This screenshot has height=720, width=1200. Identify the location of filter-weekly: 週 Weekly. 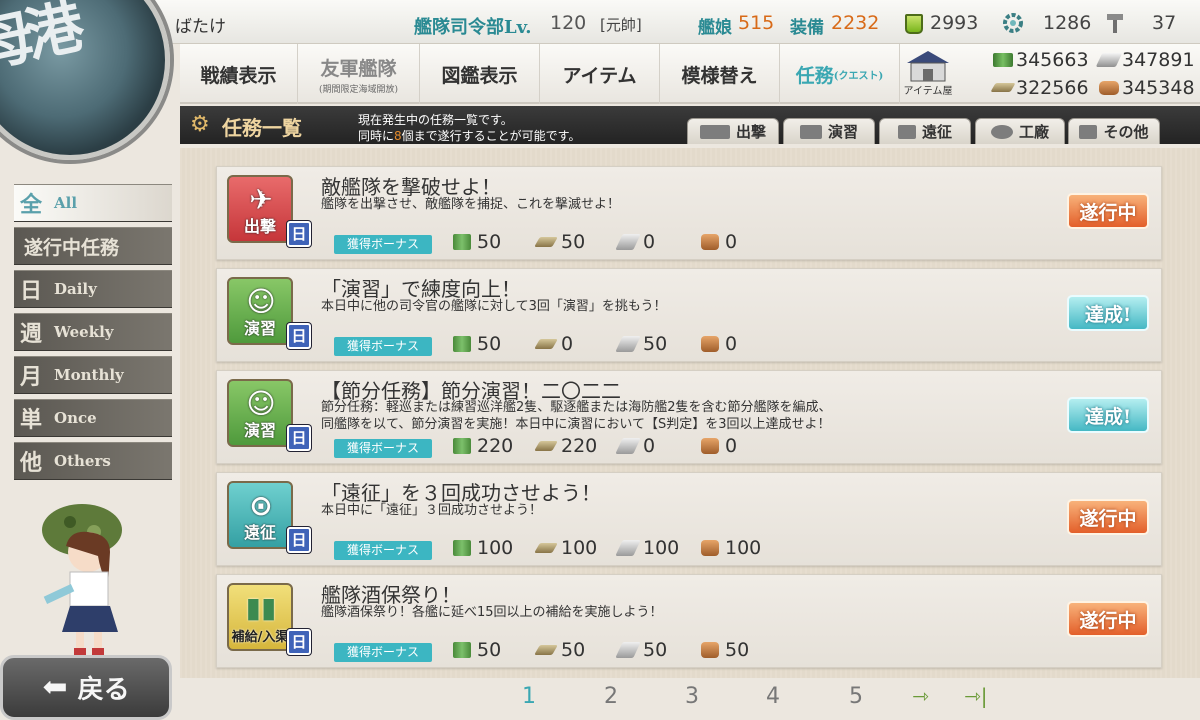
(93, 332).